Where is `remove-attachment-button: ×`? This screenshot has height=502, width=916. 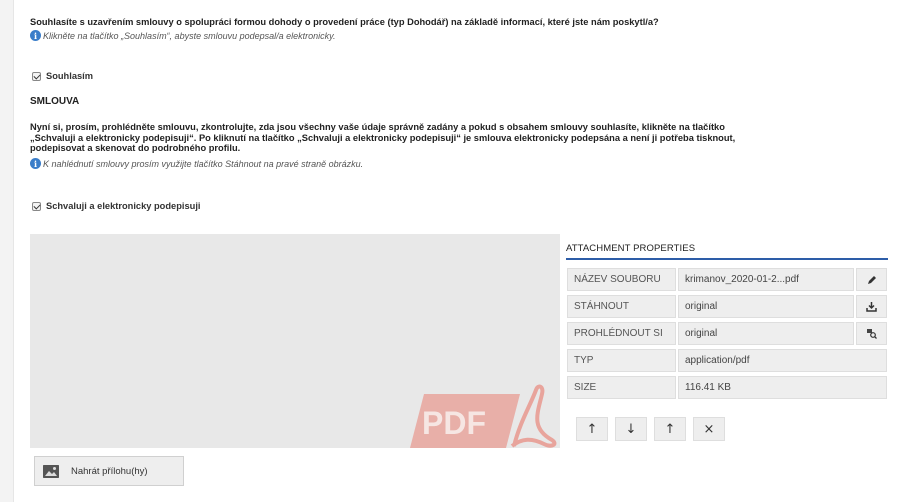
remove-attachment-button: × is located at coordinates (709, 429).